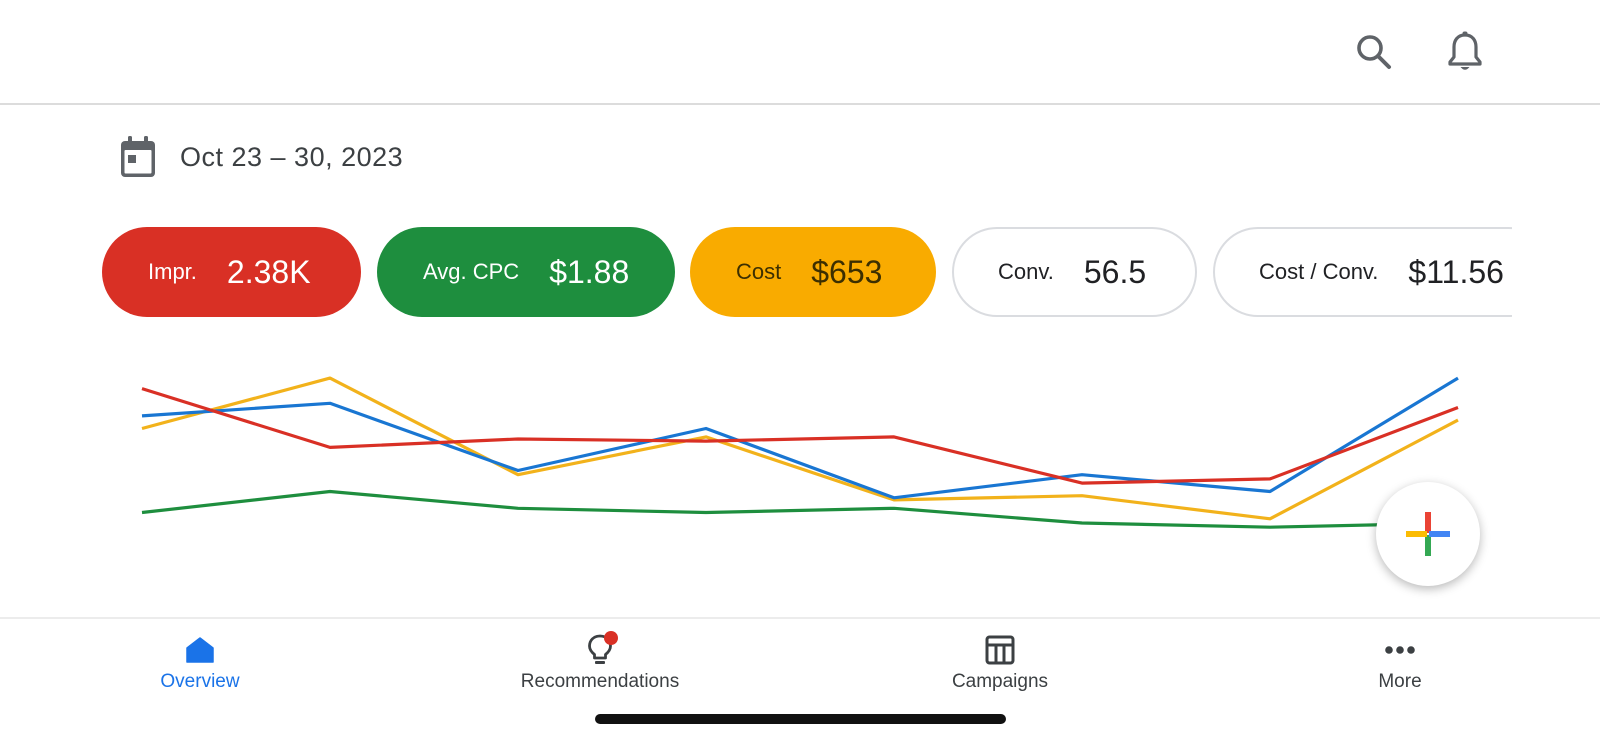 The height and width of the screenshot is (739, 1600). I want to click on nav-item-overview: Overview, so click(200, 663).